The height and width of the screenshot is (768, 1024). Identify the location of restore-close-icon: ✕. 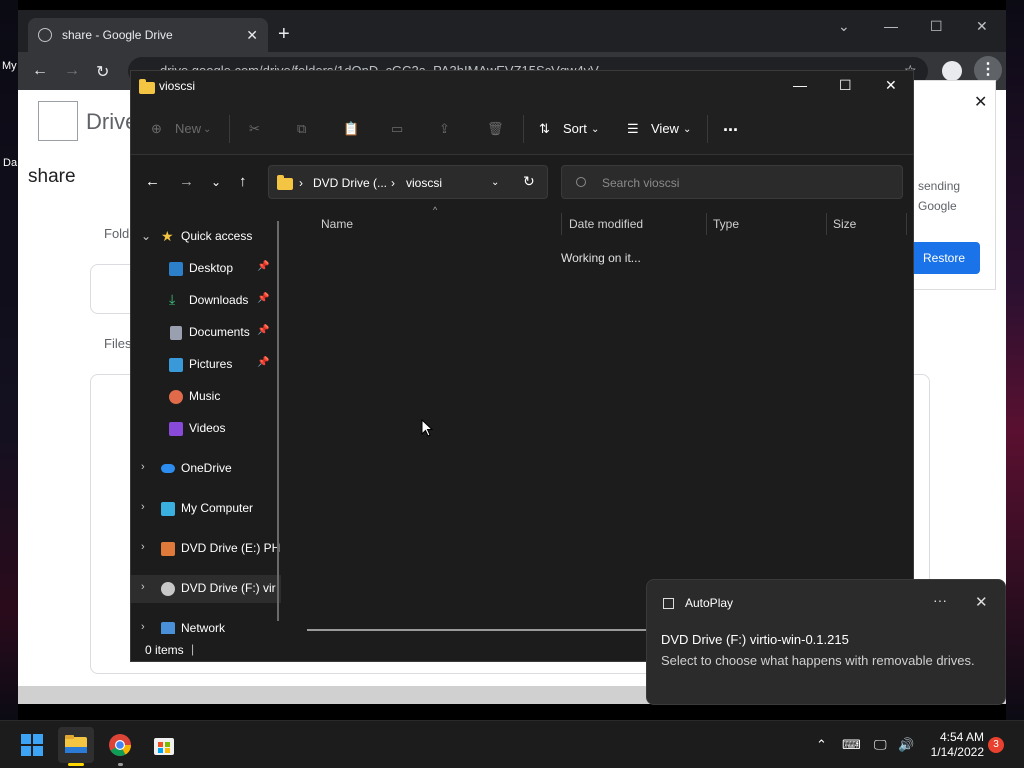
(980, 102).